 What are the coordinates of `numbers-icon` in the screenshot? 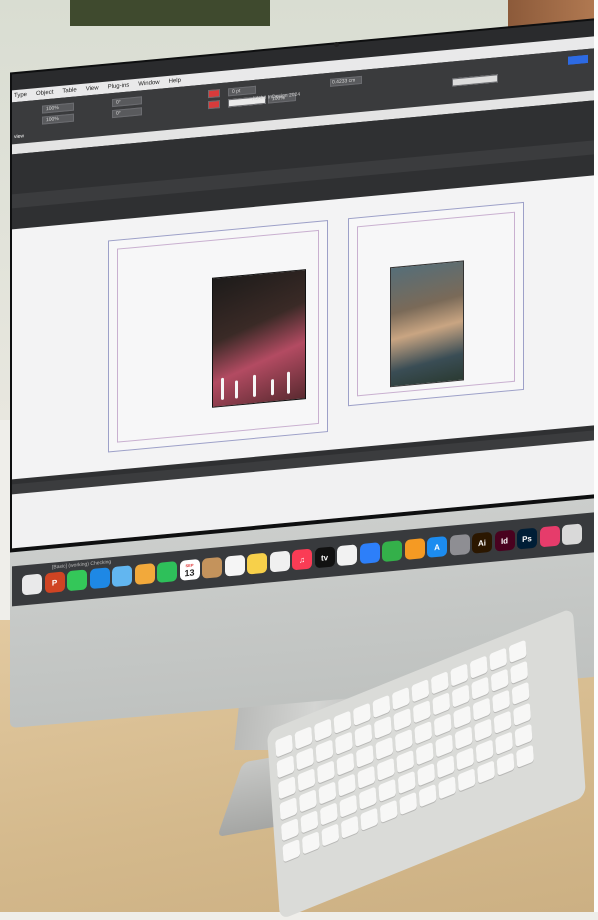 It's located at (392, 551).